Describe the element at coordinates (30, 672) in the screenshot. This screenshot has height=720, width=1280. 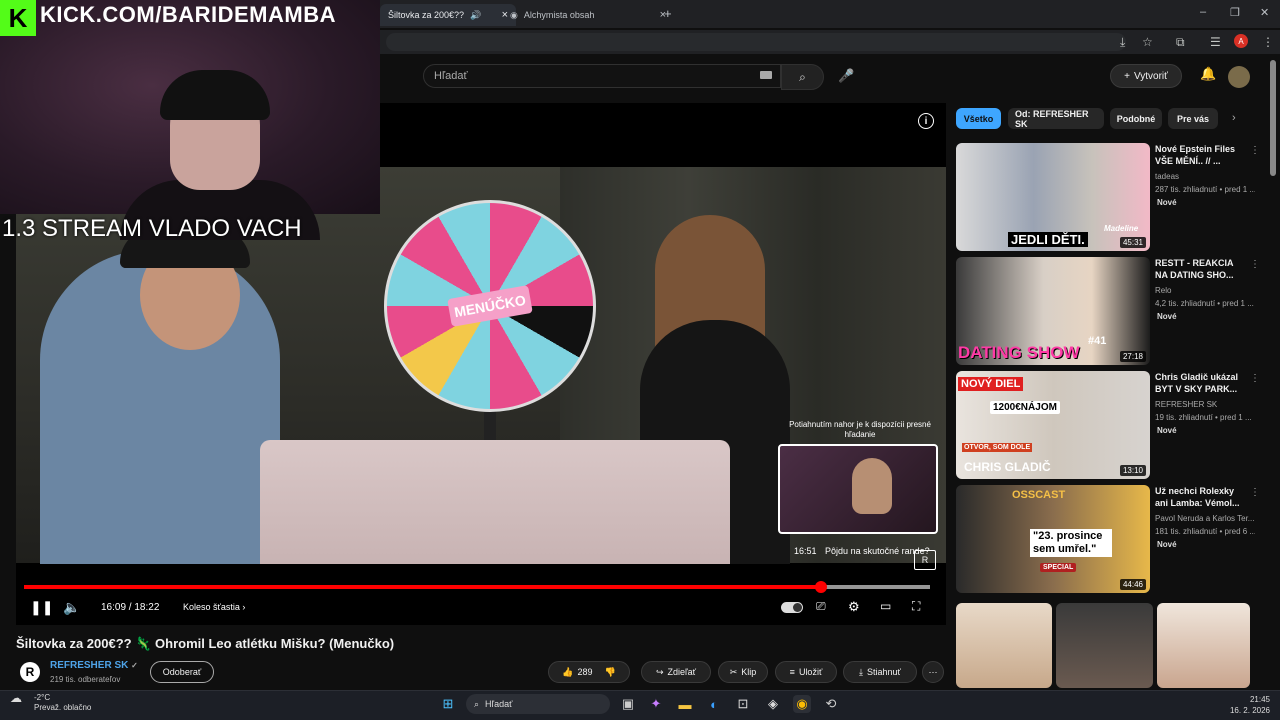
I see `channel-avatar: R` at that location.